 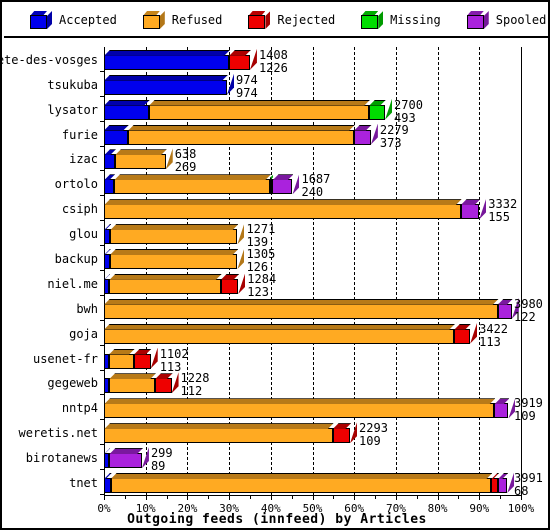 I want to click on bar-value-total: 1408, so click(x=273, y=54).